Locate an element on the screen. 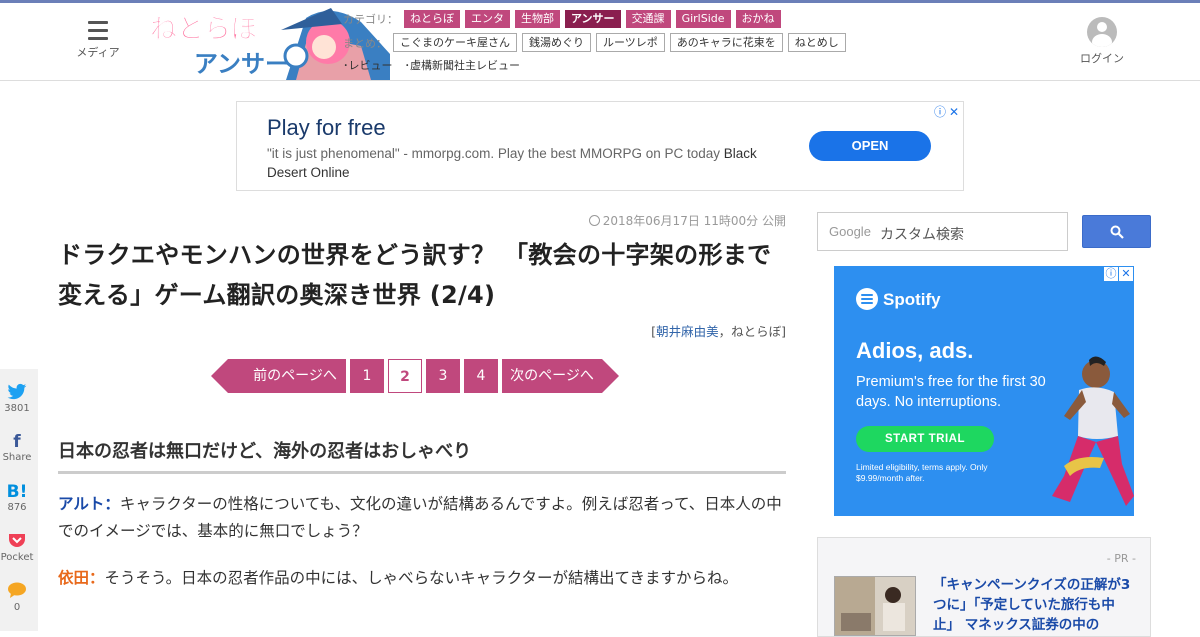  spotify-icon is located at coordinates (867, 299).